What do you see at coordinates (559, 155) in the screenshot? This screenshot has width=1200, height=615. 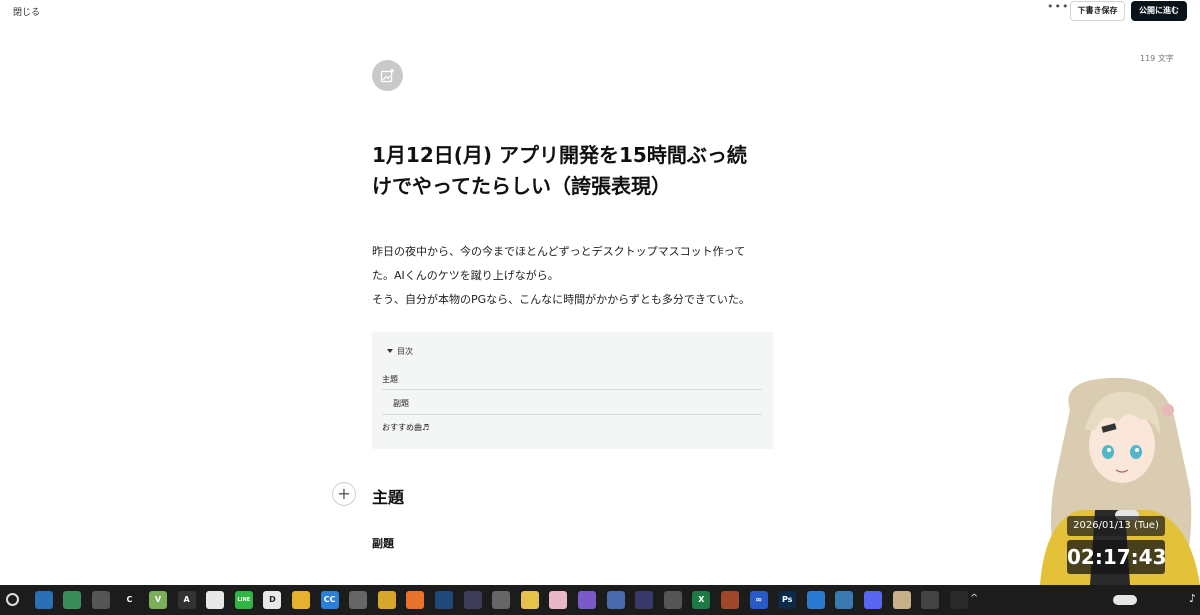 I see `title-line: 1月12日(月) アプリ開発を15時間ぶっ続` at bounding box center [559, 155].